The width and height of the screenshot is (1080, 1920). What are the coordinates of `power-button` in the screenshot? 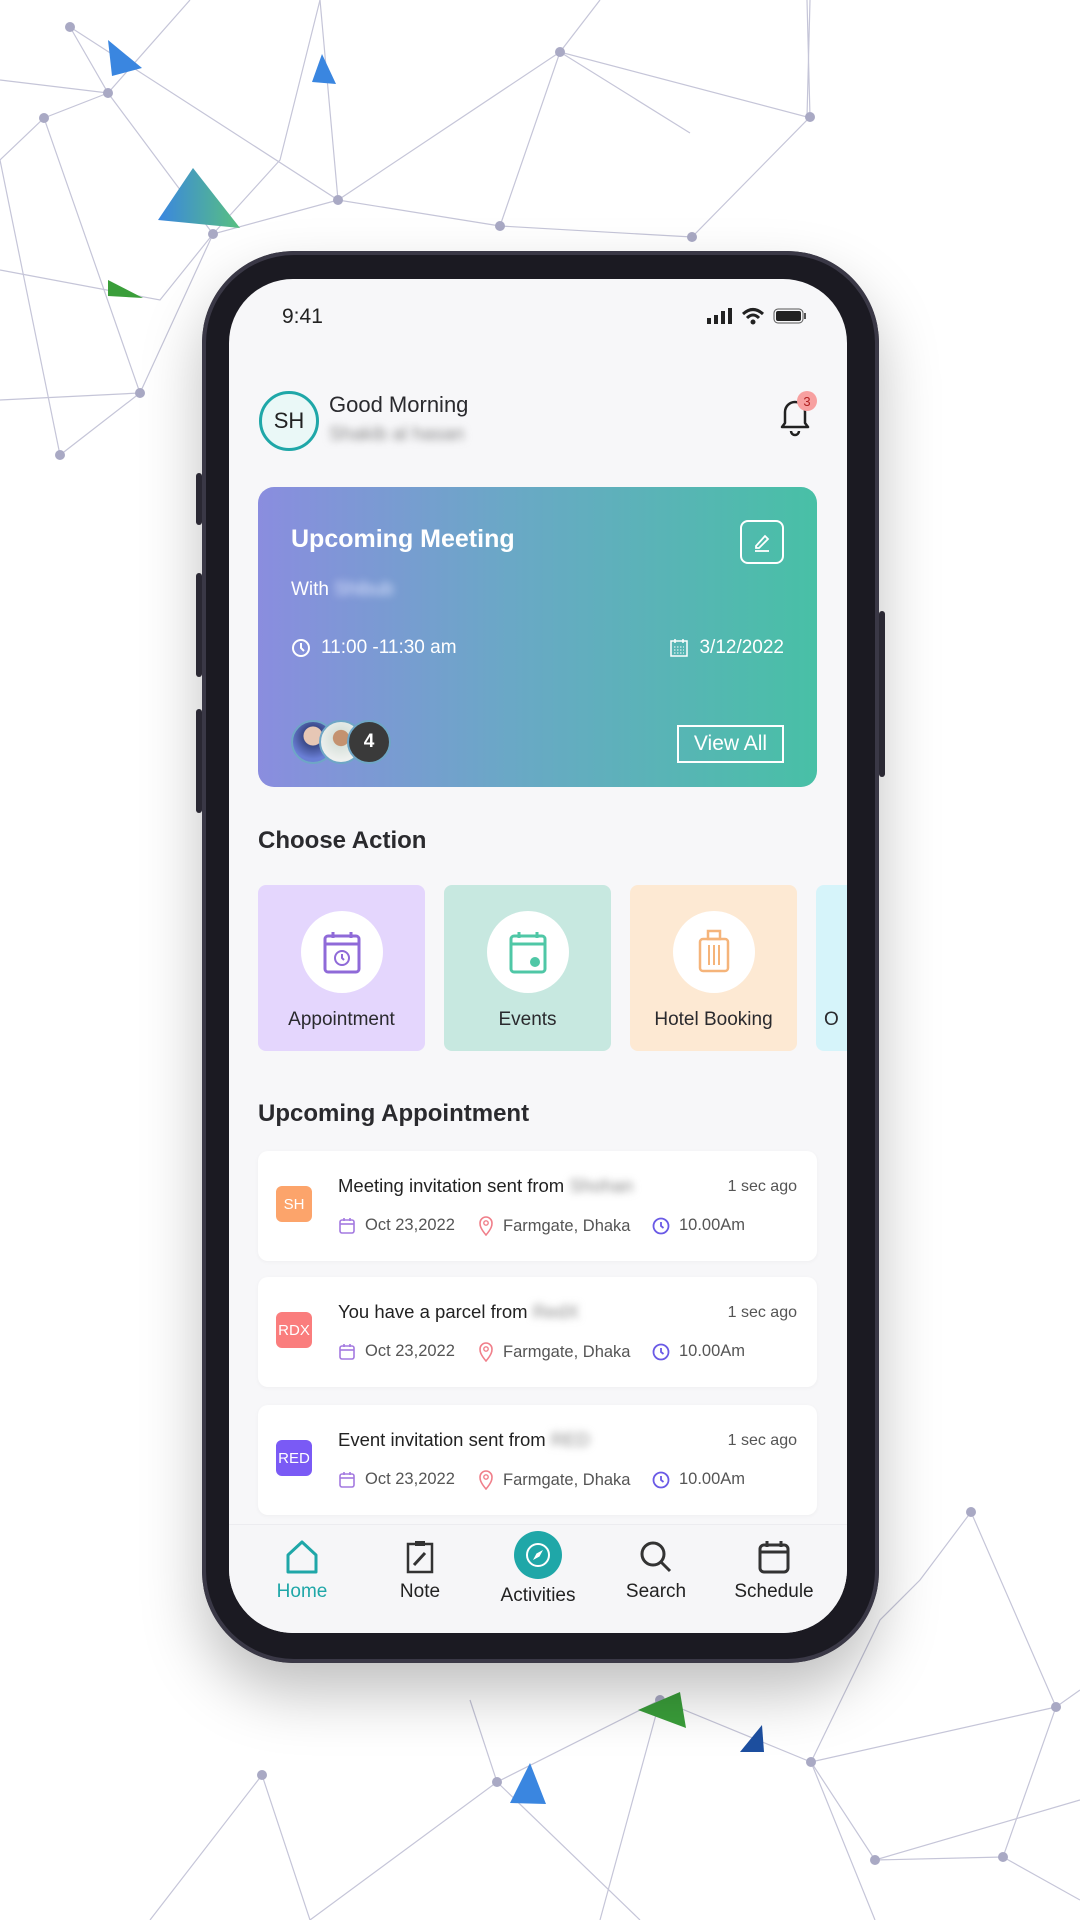 It's located at (882, 694).